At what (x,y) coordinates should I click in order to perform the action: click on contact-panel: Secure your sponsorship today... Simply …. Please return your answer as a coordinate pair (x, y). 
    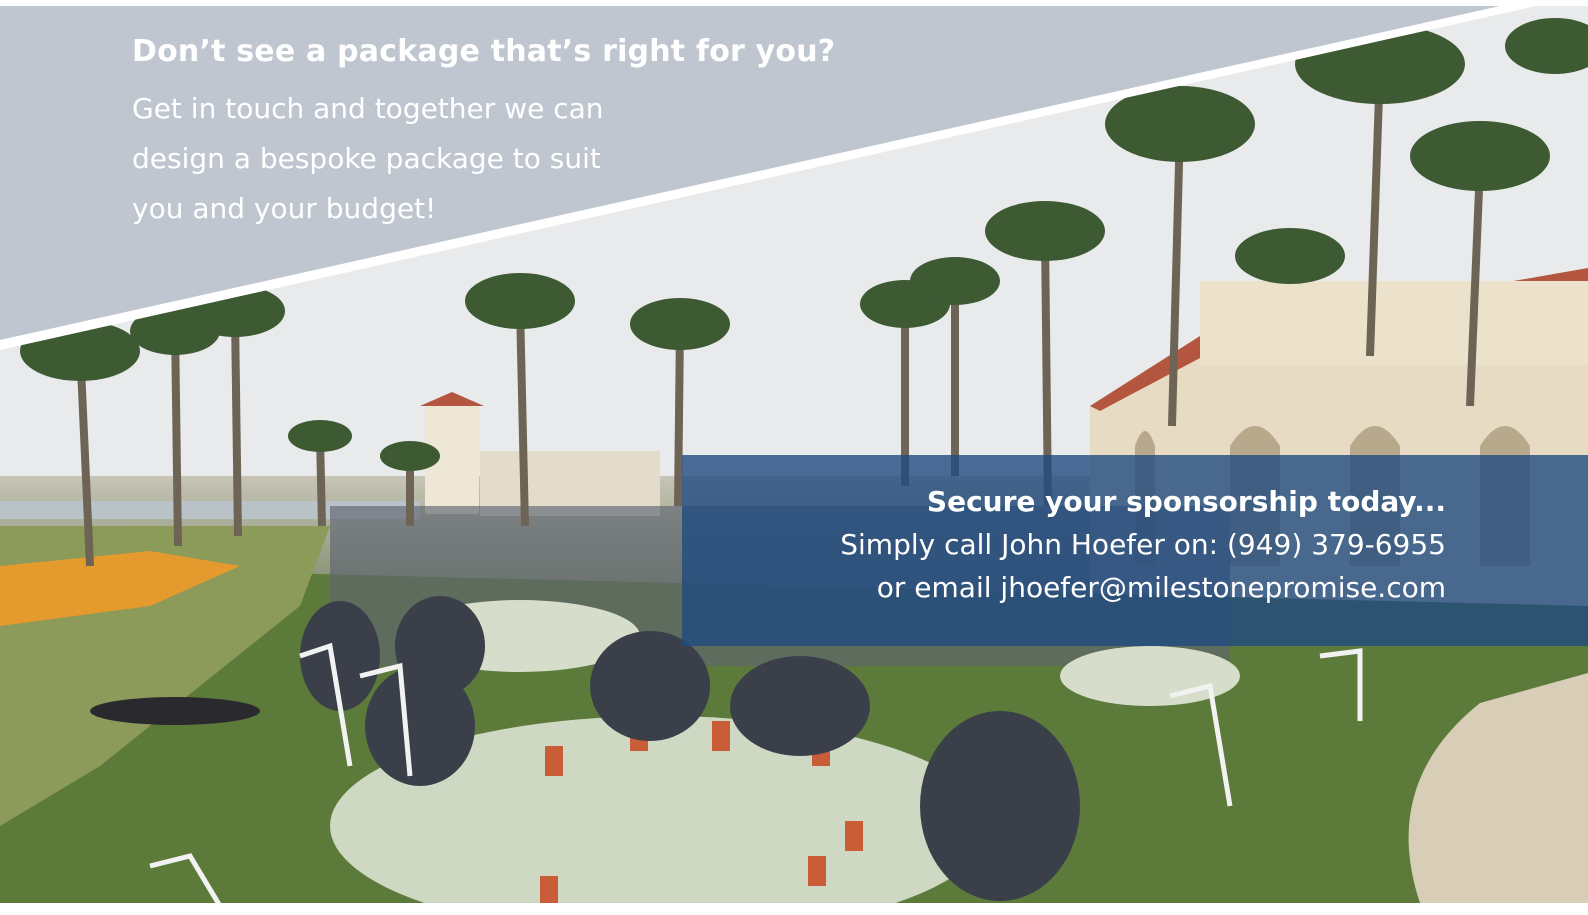
    Looking at the image, I should click on (1135, 550).